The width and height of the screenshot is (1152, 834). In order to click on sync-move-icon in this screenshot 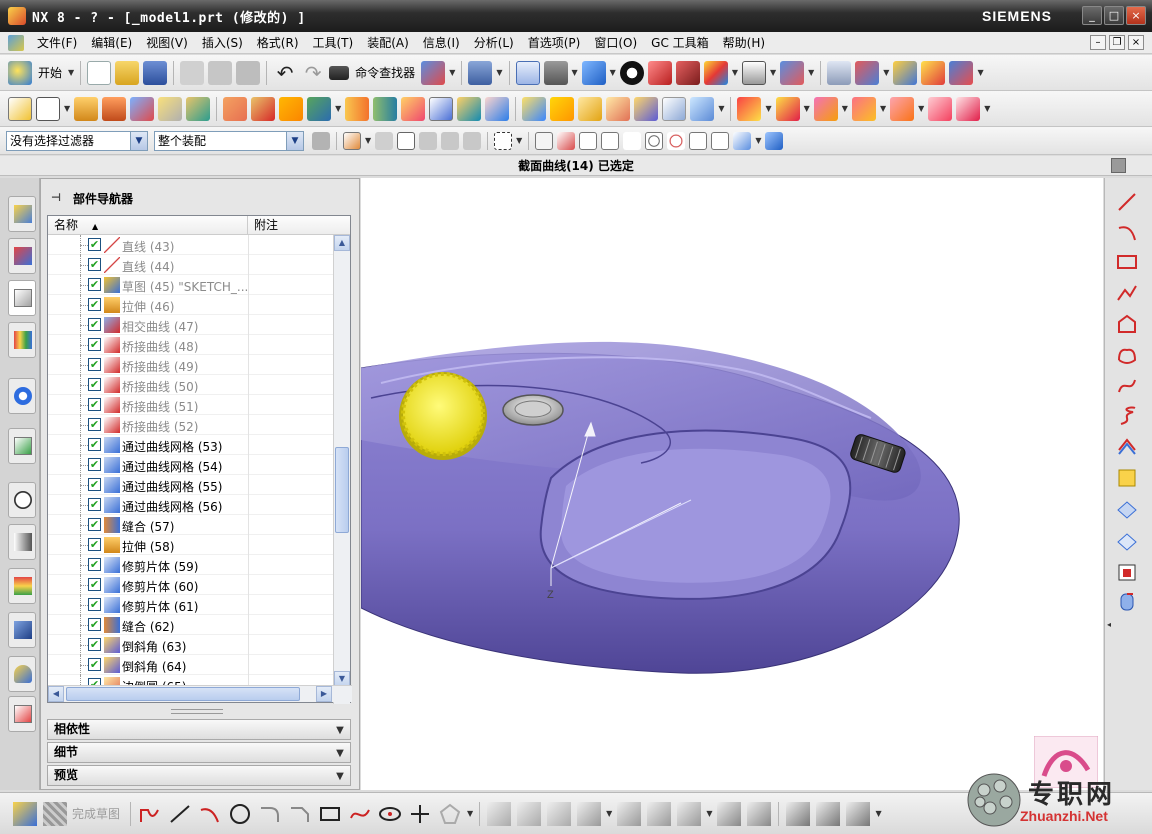, I will do `click(749, 108)`.